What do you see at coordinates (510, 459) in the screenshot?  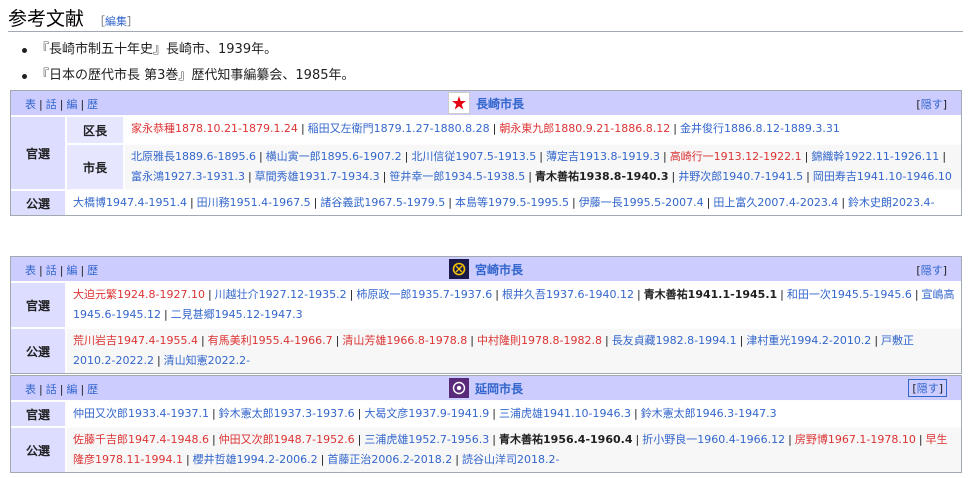 I see `mayor-link: 読谷山洋司2018.2-` at bounding box center [510, 459].